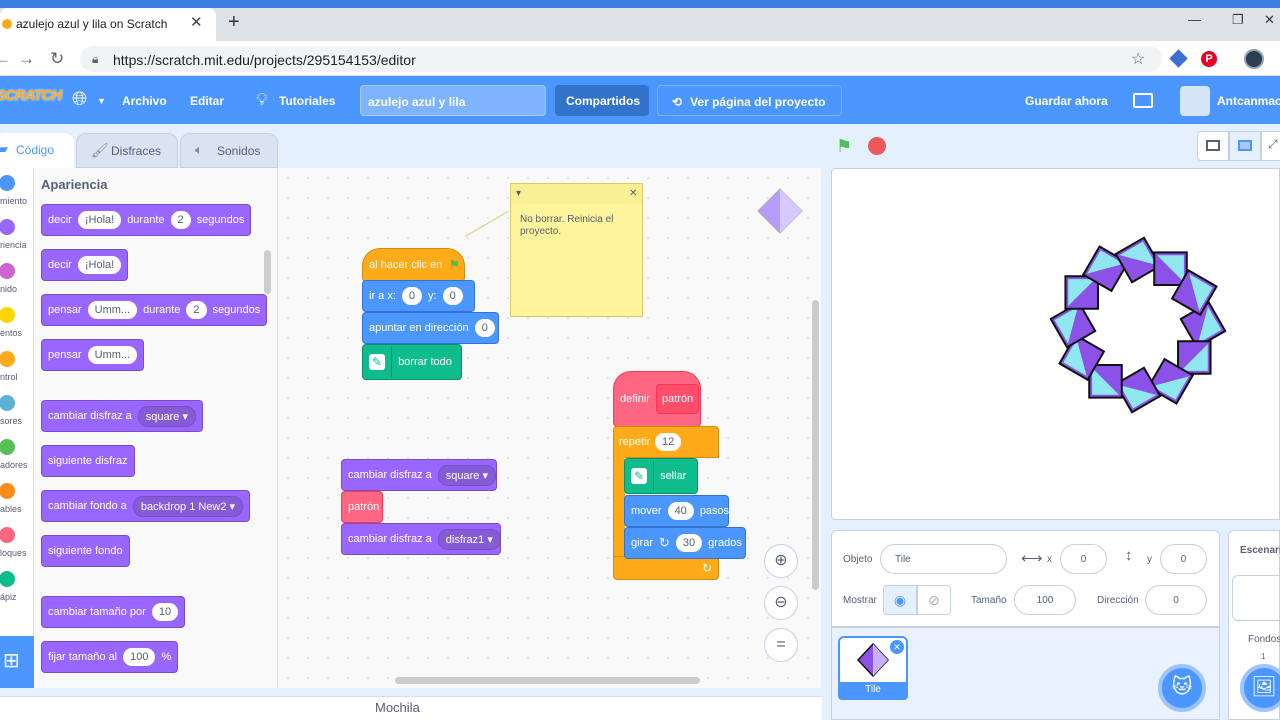 The height and width of the screenshot is (720, 1280). What do you see at coordinates (469, 539) in the screenshot?
I see `costume-dropdown: disfraz1 ▾` at bounding box center [469, 539].